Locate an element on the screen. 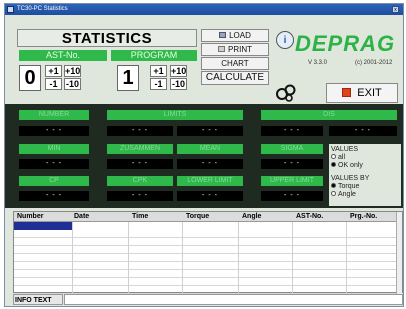  load-icon is located at coordinates (223, 35).